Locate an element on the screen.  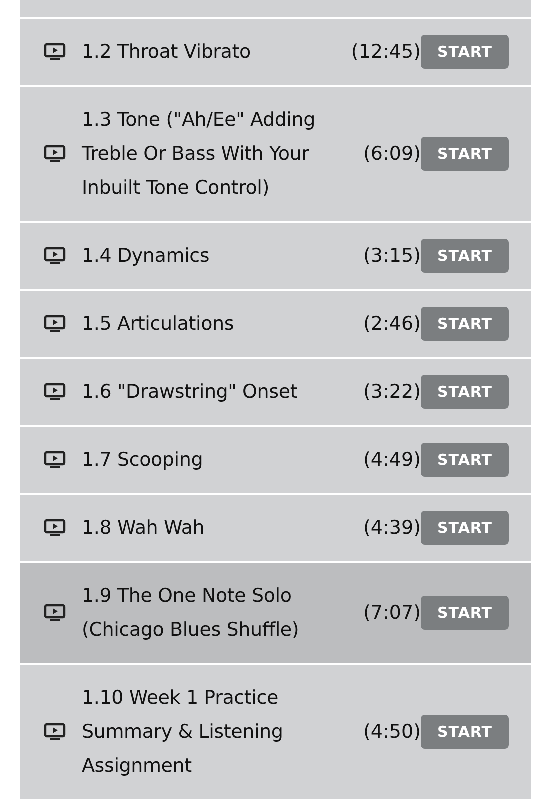
lesson-row: 1.9 The One Note Solo (Chicago Blues Shuffle) (7:07) START is located at coordinates (275, 613).